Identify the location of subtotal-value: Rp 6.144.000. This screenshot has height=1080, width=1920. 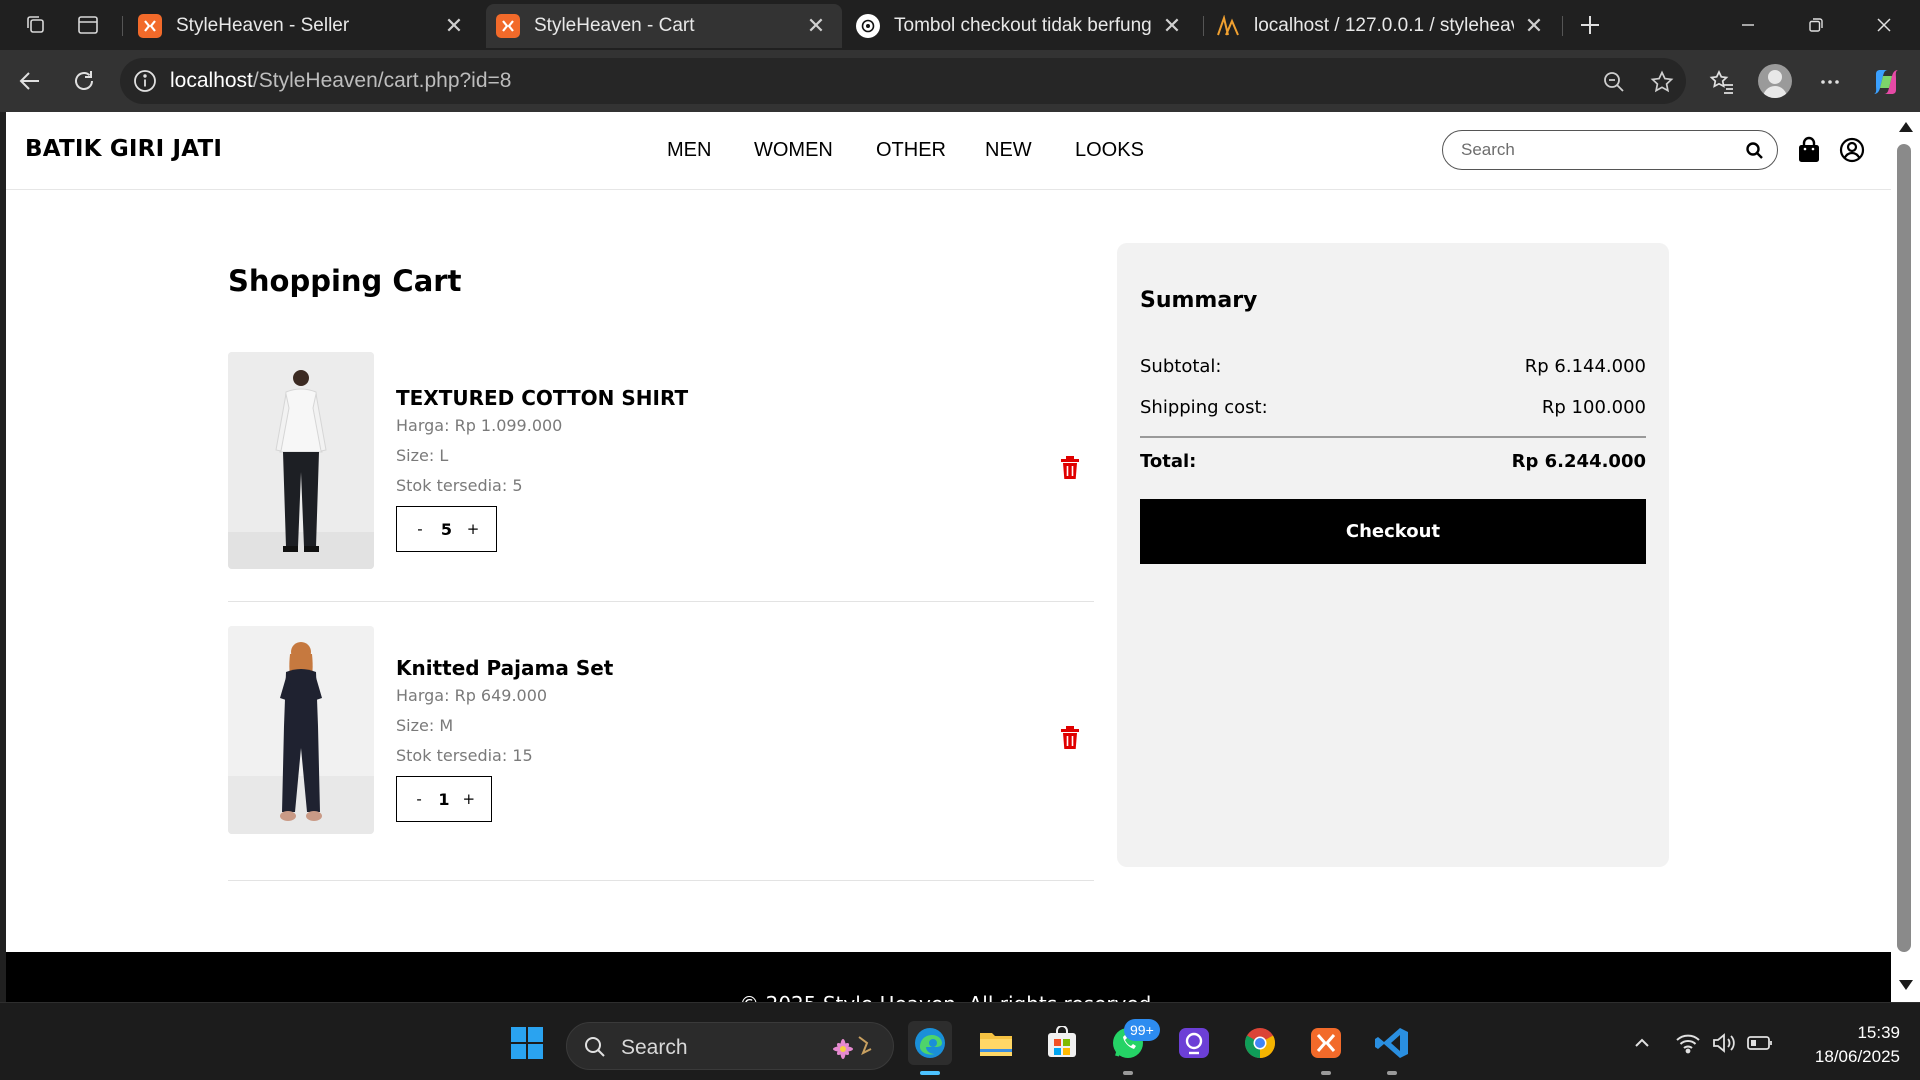
(1585, 366).